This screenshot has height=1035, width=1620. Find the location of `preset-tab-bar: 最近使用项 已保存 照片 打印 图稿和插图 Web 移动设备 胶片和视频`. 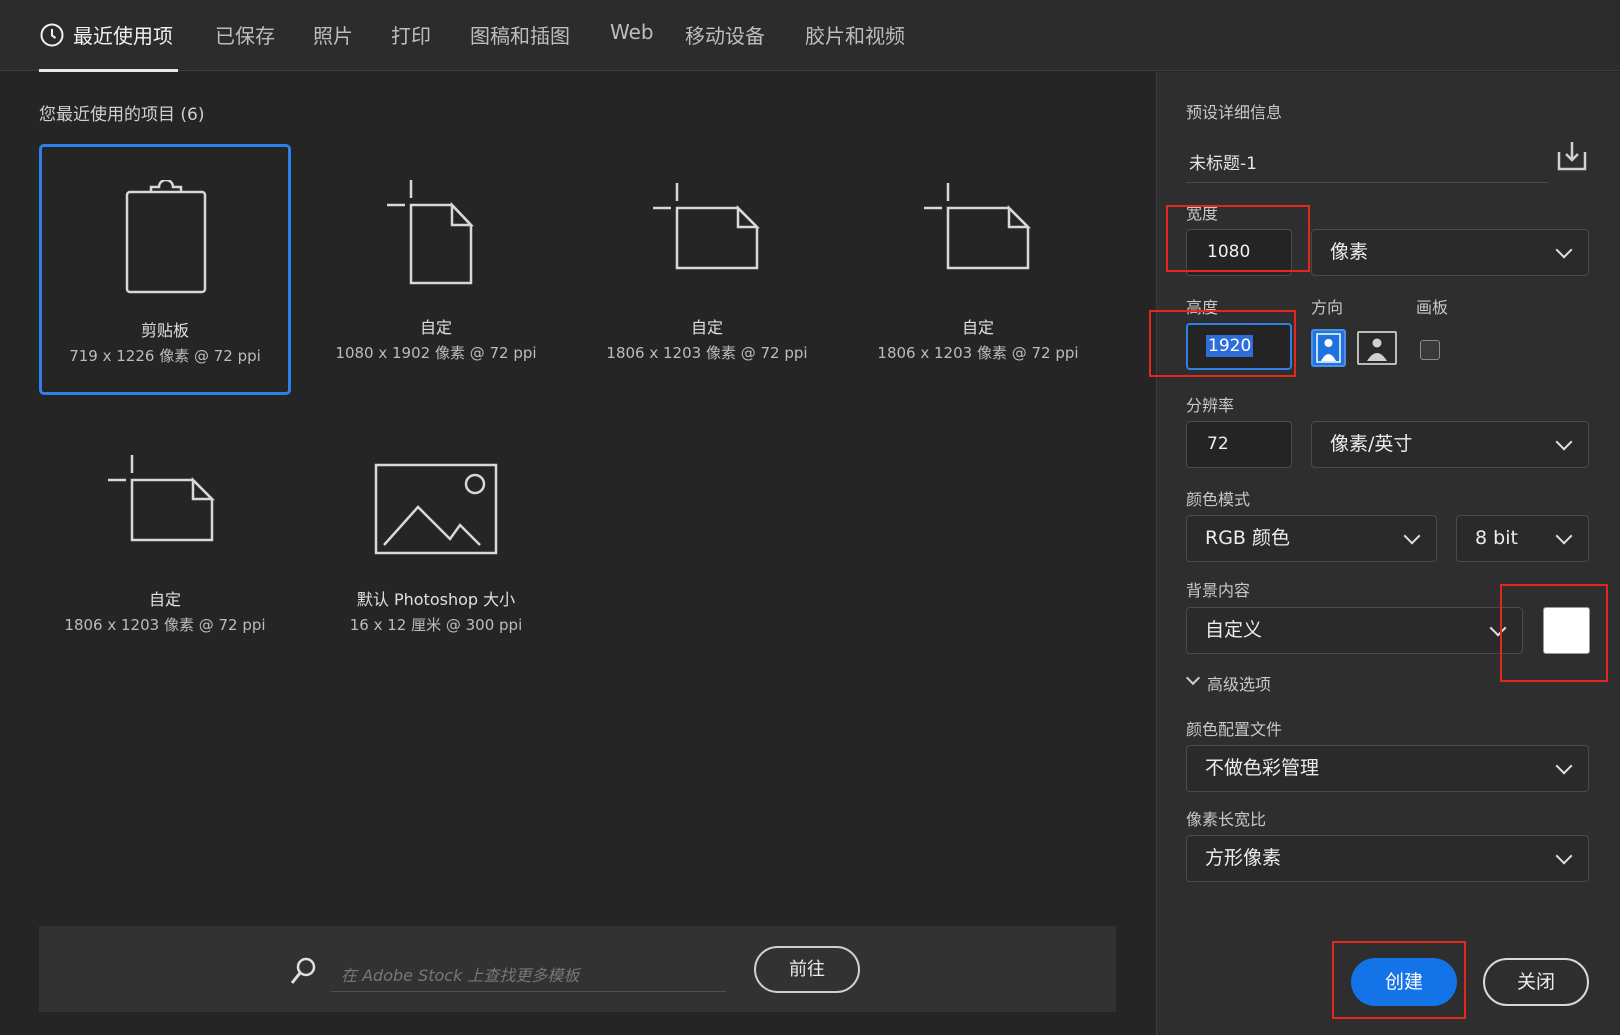

preset-tab-bar: 最近使用项 已保存 照片 打印 图稿和插图 Web 移动设备 胶片和视频 is located at coordinates (810, 36).